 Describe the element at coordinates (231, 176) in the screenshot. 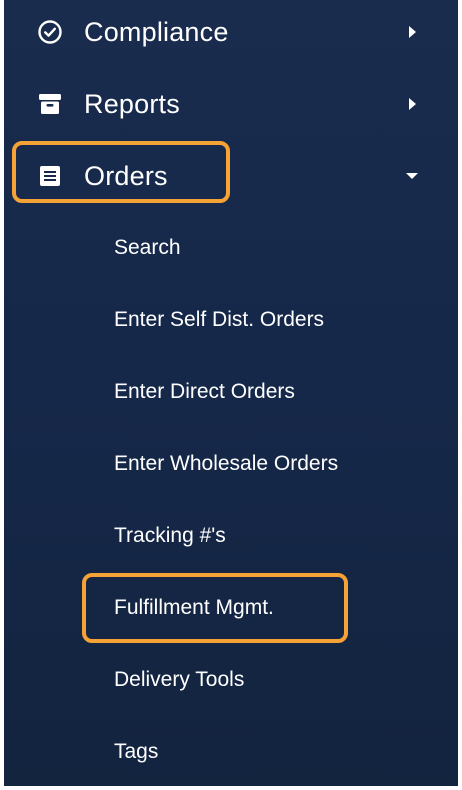

I see `sidebar-item-orders: Orders` at that location.